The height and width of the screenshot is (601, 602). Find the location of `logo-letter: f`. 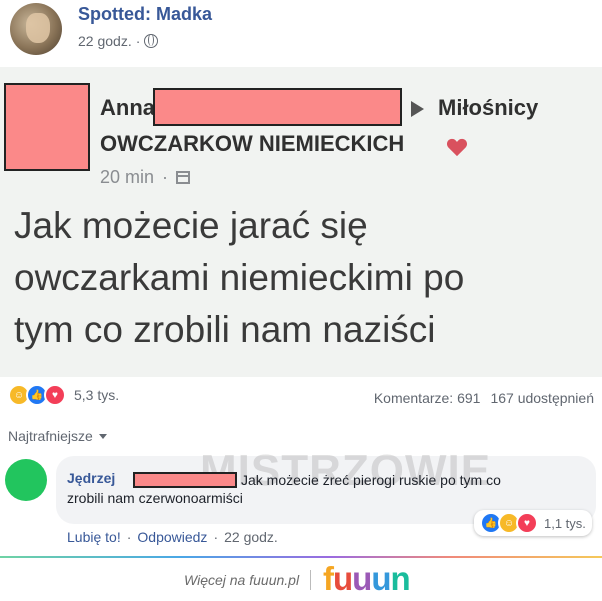

logo-letter: f is located at coordinates (328, 578).